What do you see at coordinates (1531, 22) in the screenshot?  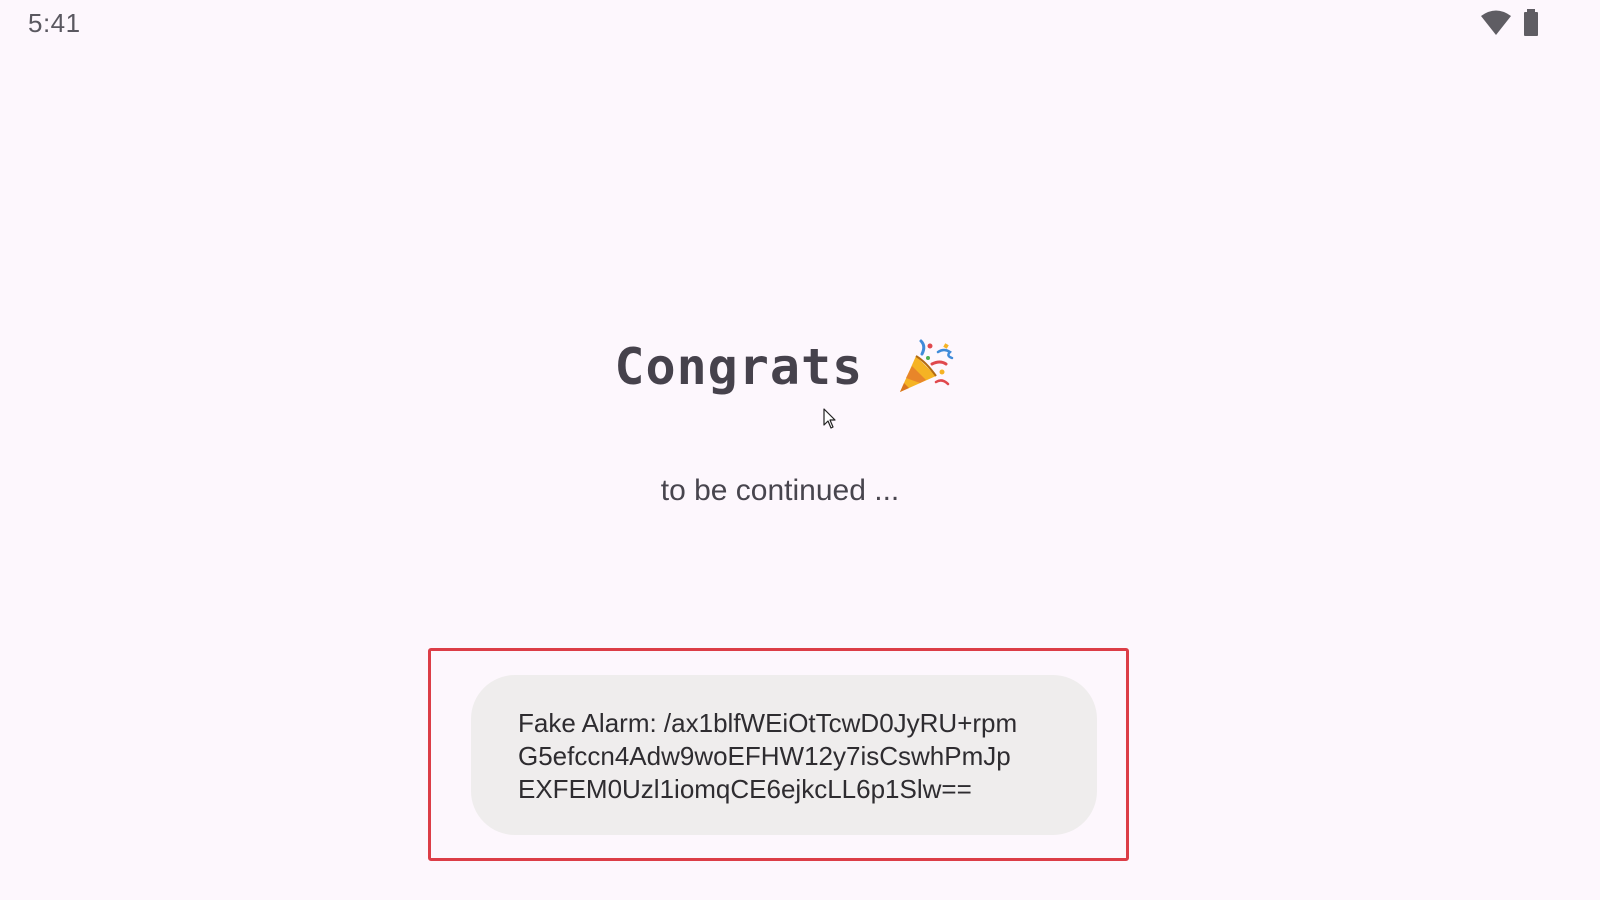 I see `battery-icon` at bounding box center [1531, 22].